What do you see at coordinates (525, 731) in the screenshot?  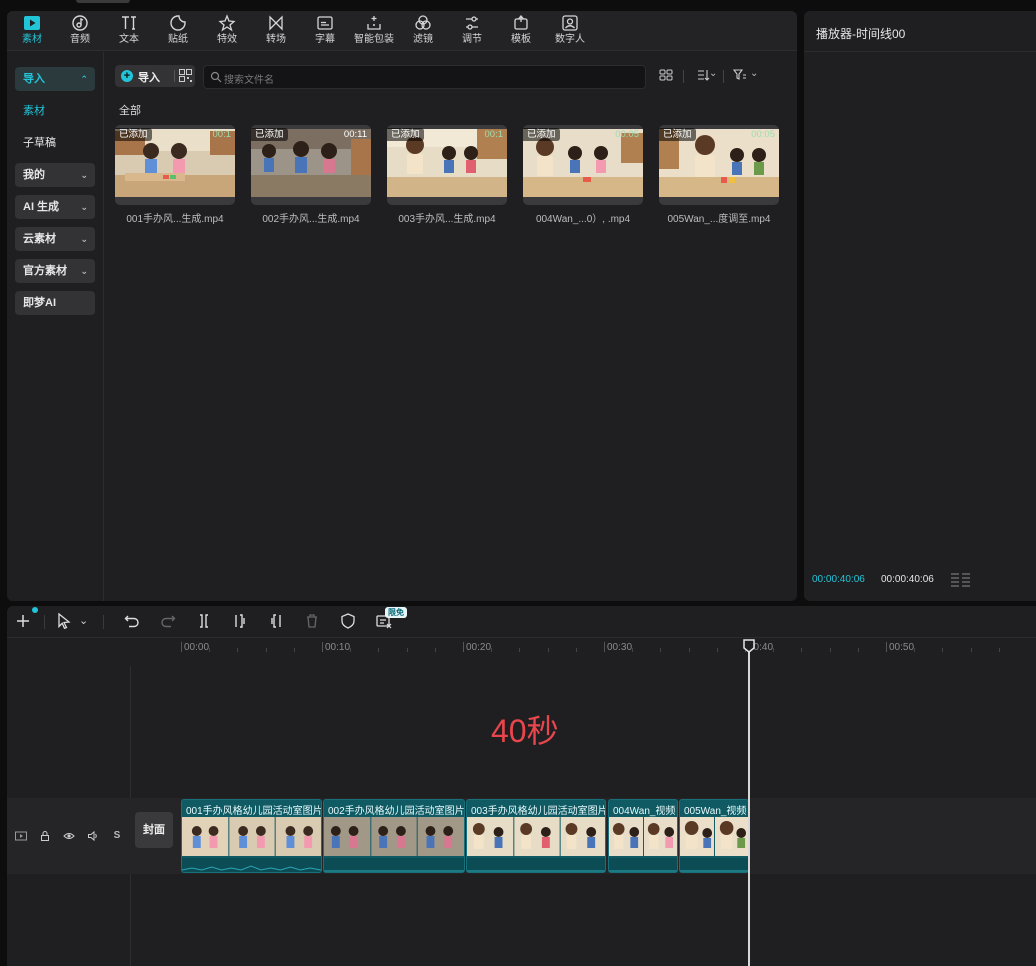 I see `duration-overlay-text: 40秒` at bounding box center [525, 731].